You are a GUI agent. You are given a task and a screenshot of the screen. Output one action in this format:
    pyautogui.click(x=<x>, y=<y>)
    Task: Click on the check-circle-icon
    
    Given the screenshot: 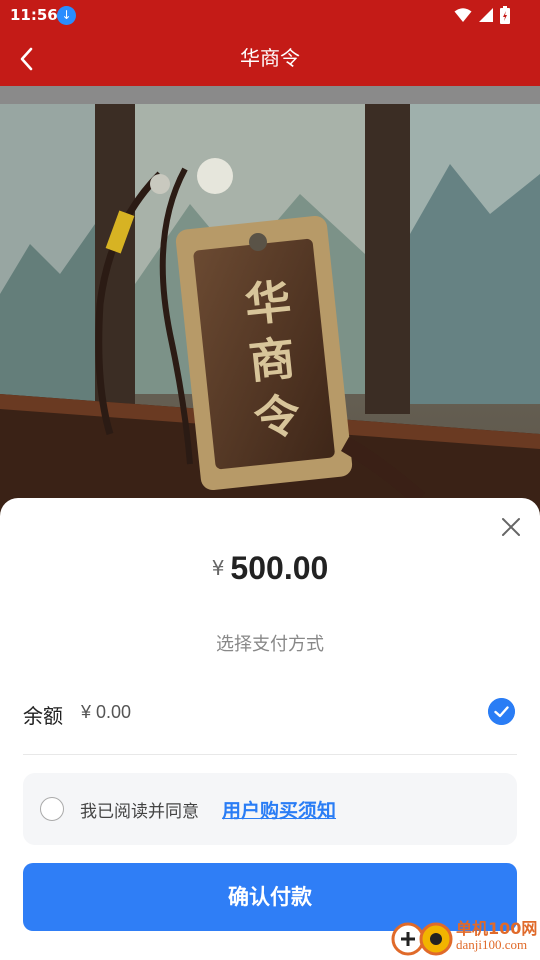 What is the action you would take?
    pyautogui.click(x=501, y=711)
    